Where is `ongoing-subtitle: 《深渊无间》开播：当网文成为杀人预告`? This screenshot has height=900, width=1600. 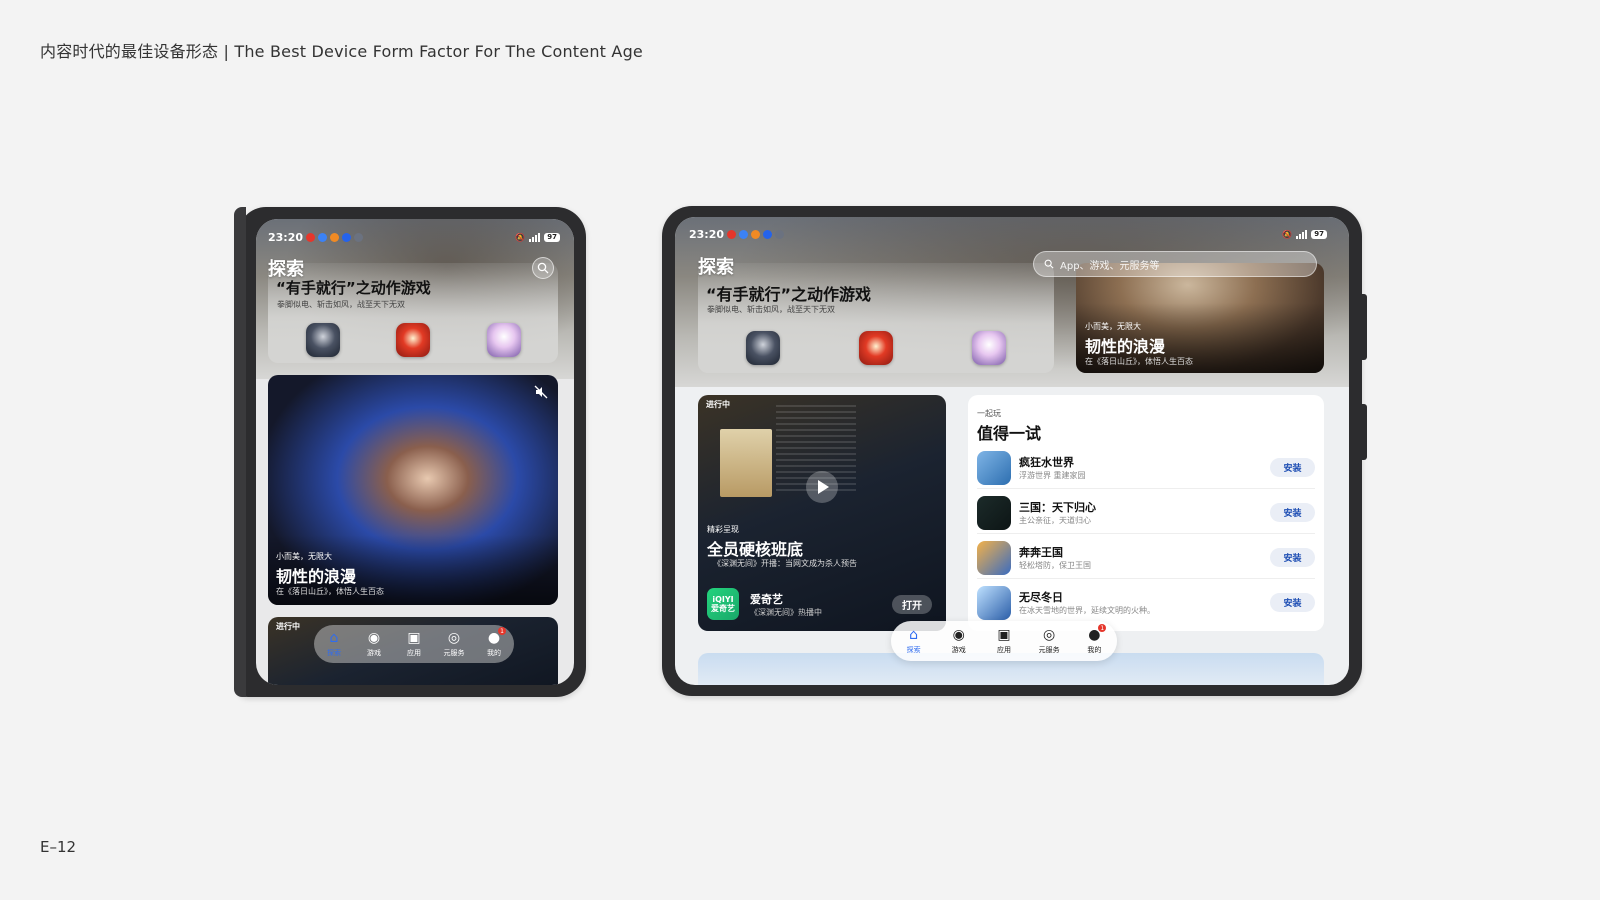 ongoing-subtitle: 《深渊无间》开播：当网文成为杀人预告 is located at coordinates (785, 563).